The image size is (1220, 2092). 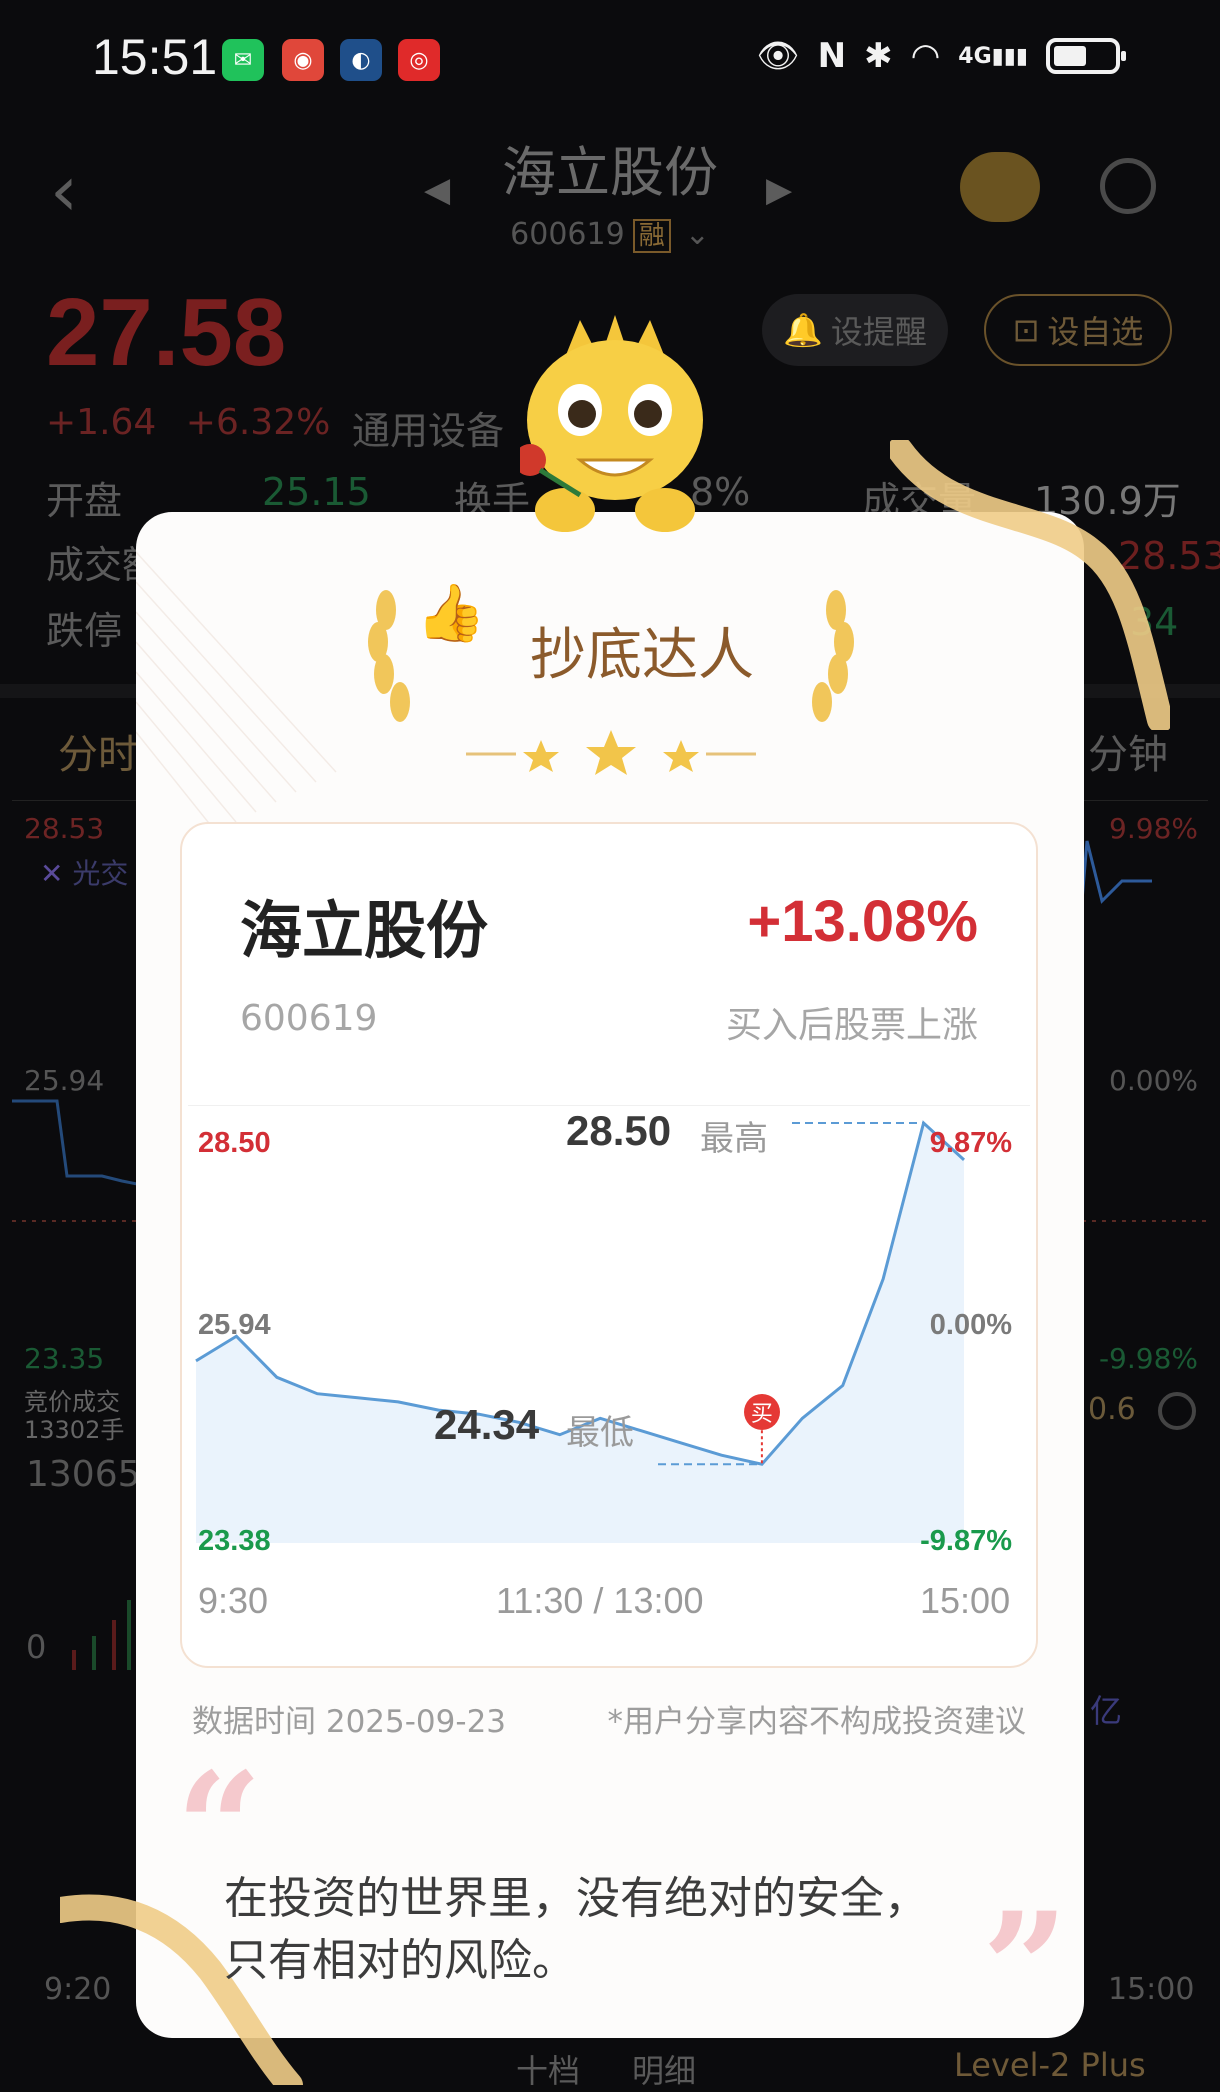 What do you see at coordinates (817, 1722) in the screenshot?
I see `disclaimer: *用户分享内容不构成投资建议` at bounding box center [817, 1722].